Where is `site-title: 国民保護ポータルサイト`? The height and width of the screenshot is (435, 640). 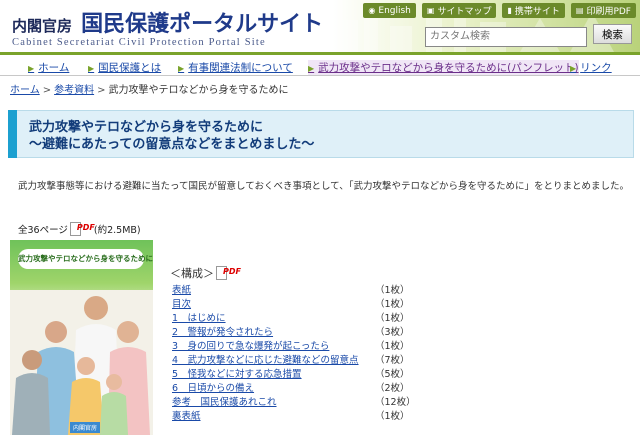 site-title: 国民保護ポータルサイト is located at coordinates (202, 24).